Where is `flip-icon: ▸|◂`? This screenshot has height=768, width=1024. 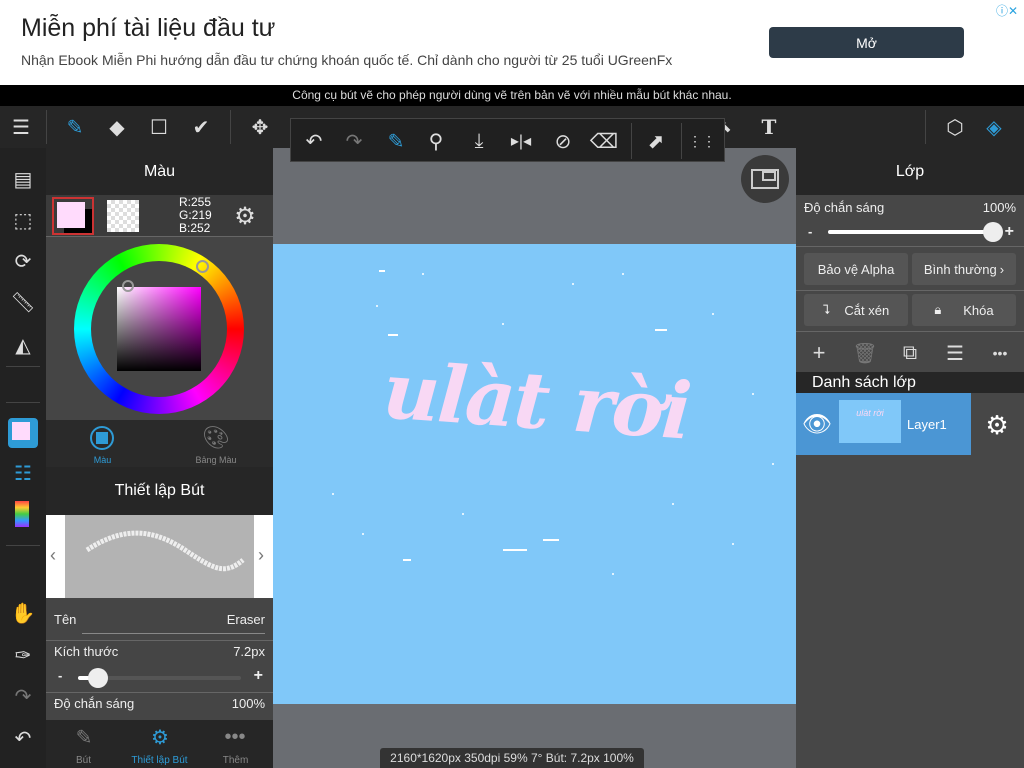 flip-icon: ▸|◂ is located at coordinates (521, 141).